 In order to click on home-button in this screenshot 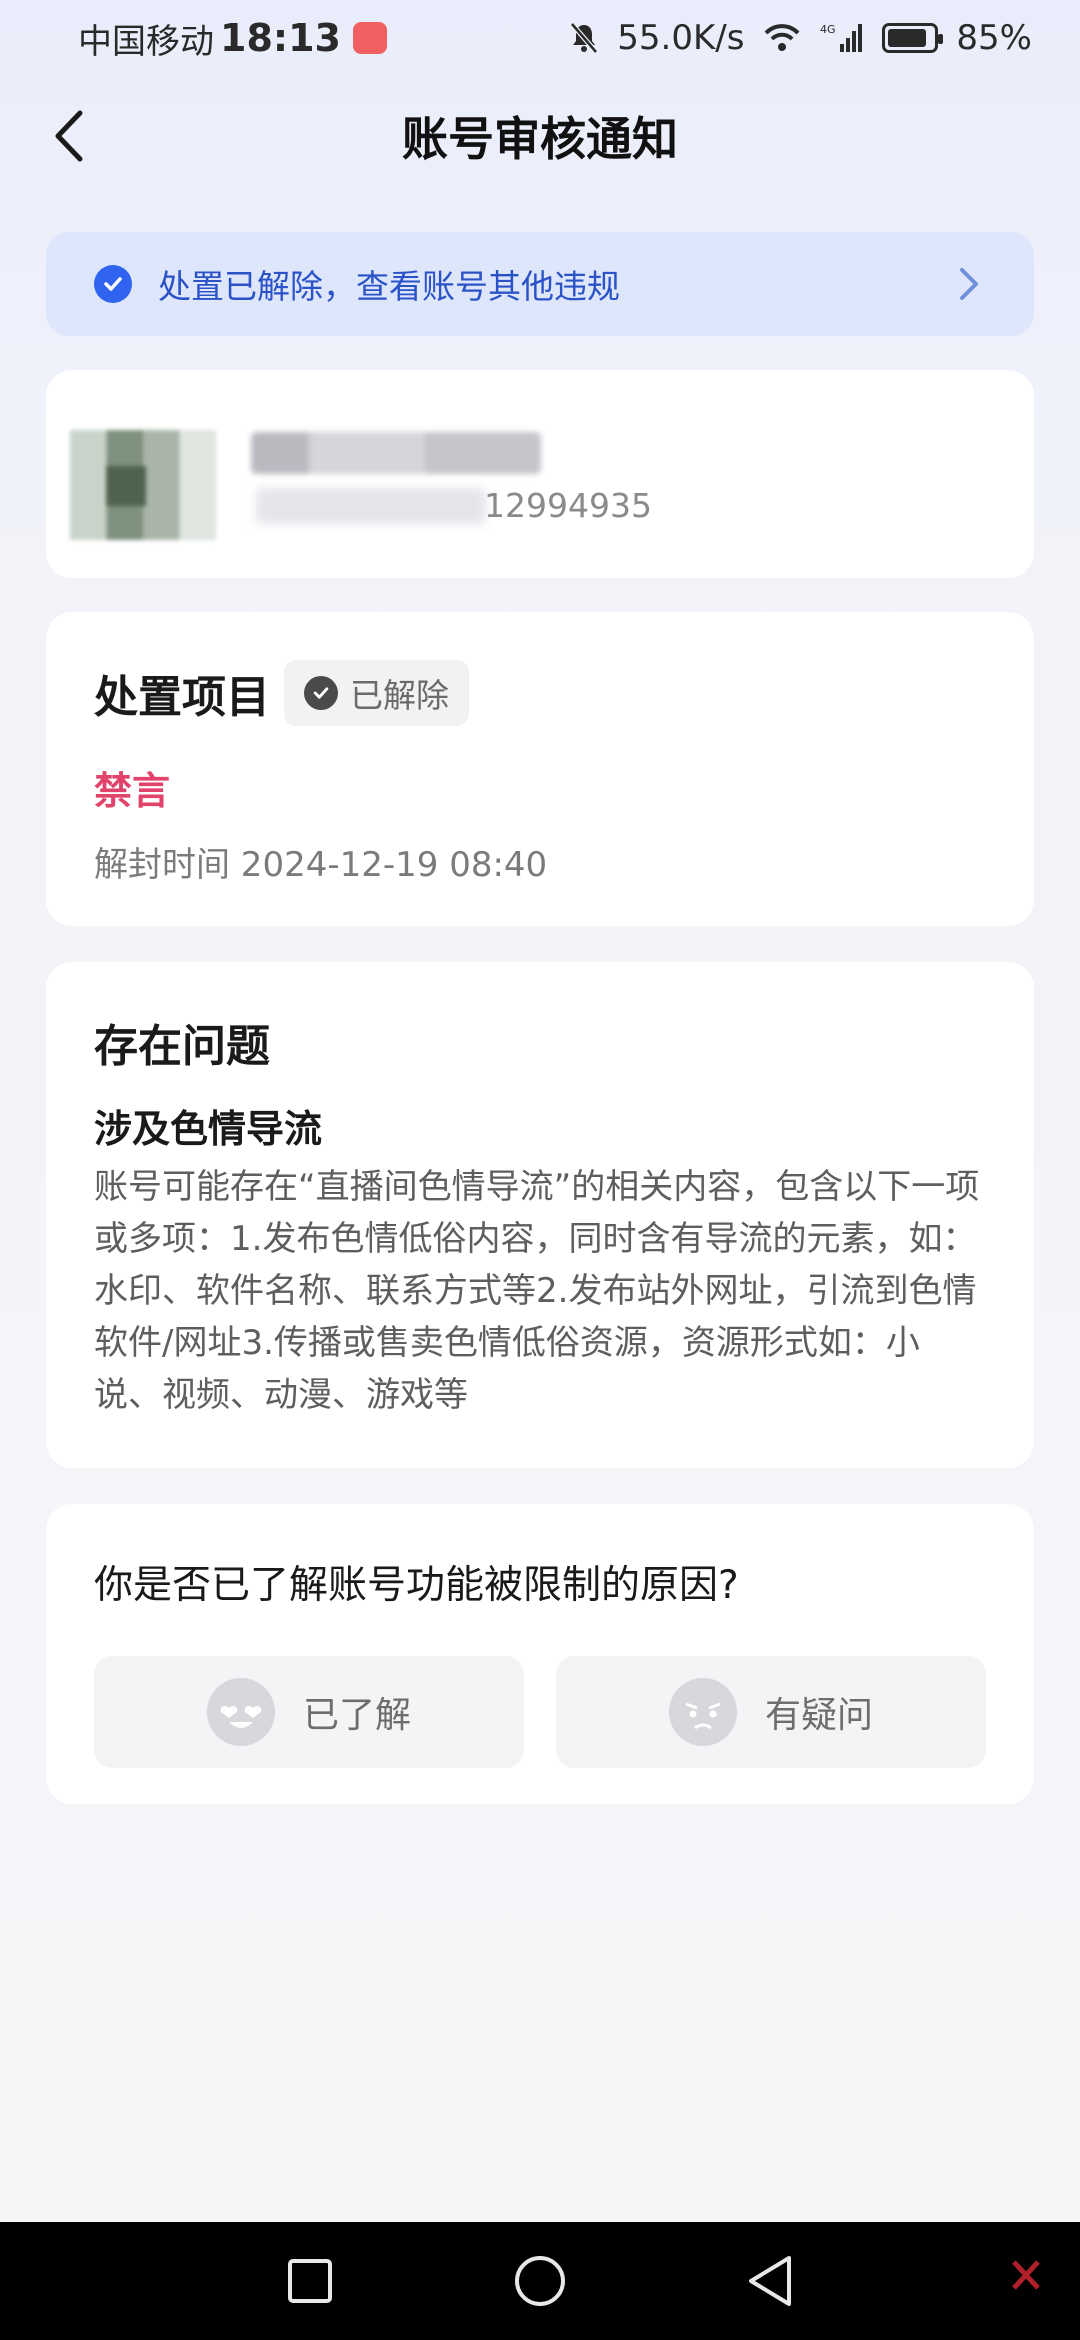, I will do `click(540, 2281)`.